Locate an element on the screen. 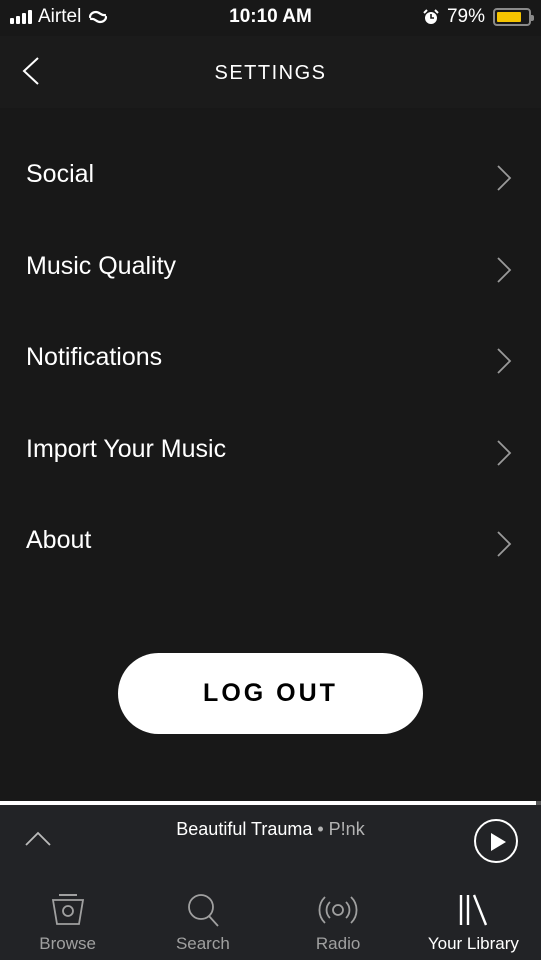 This screenshot has width=541, height=960. tab-radio: Radio is located at coordinates (338, 920).